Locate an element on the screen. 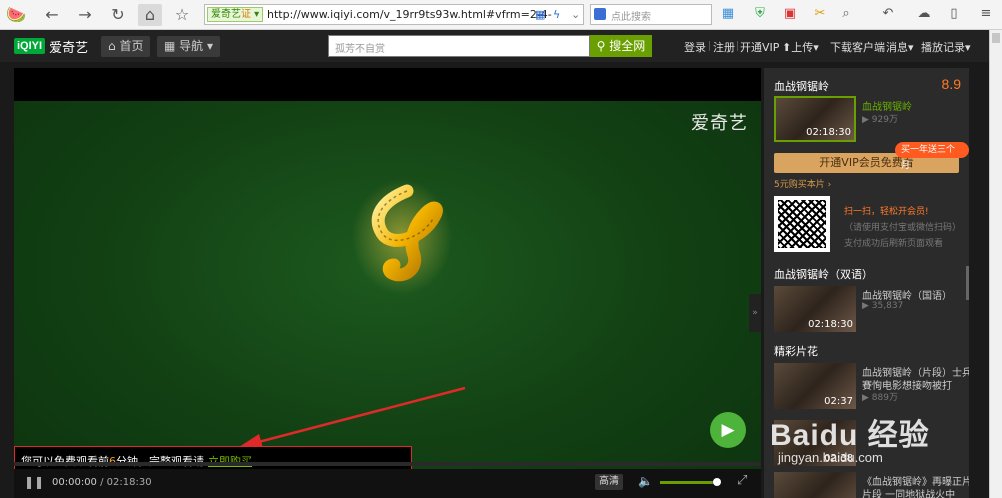 The width and height of the screenshot is (1002, 498). volume-knob is located at coordinates (717, 482).